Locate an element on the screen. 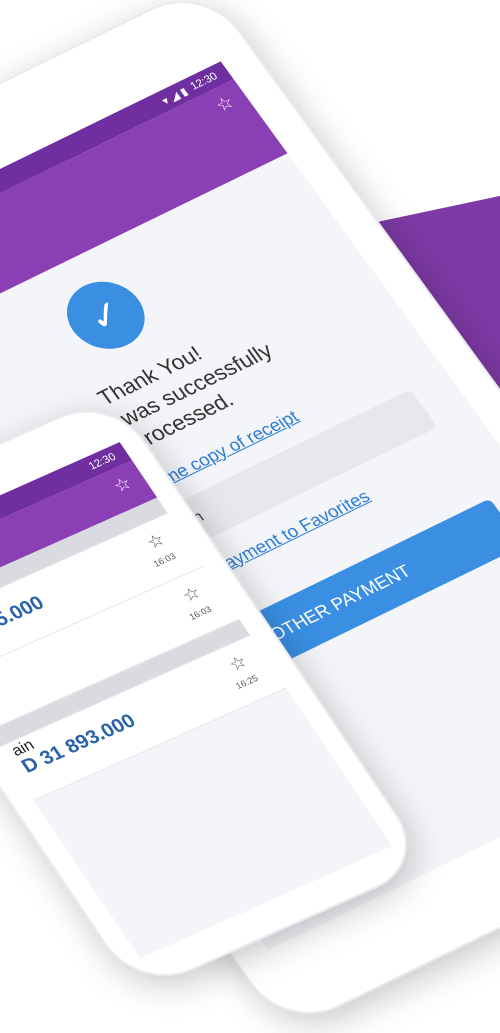 The height and width of the screenshot is (1033, 500). payment-time: 16:25 is located at coordinates (247, 682).